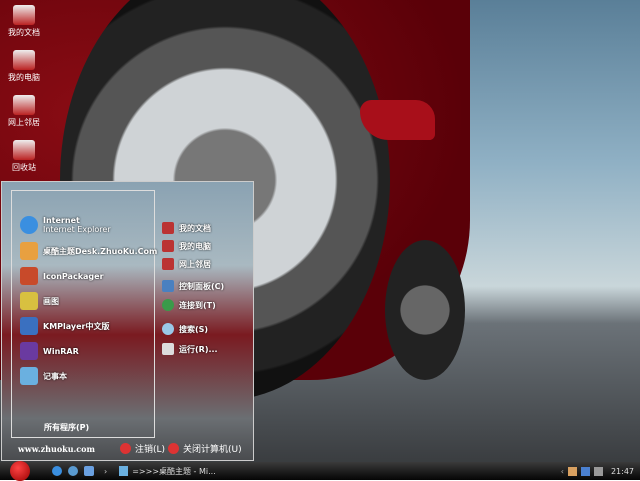  What do you see at coordinates (55, 376) in the screenshot?
I see `program-title: 记事本` at bounding box center [55, 376].